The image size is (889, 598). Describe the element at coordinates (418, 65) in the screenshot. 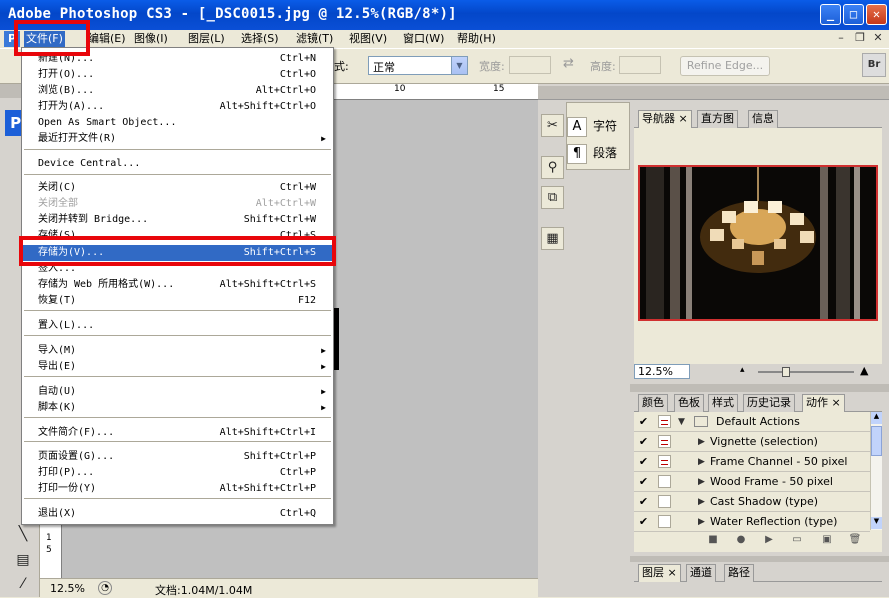

I see `style-select: 正常 ▼` at that location.